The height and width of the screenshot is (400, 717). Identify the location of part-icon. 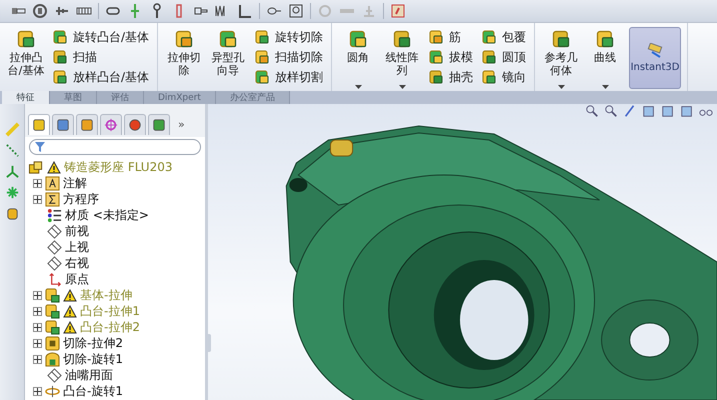
(36, 167).